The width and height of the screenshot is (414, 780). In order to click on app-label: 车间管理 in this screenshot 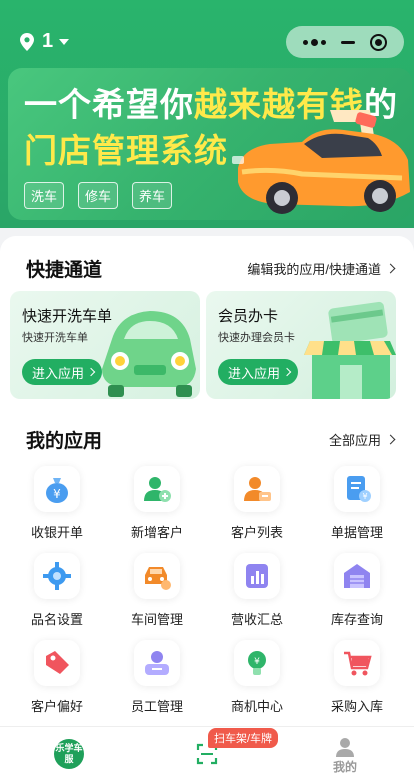, I will do `click(156, 619)`.